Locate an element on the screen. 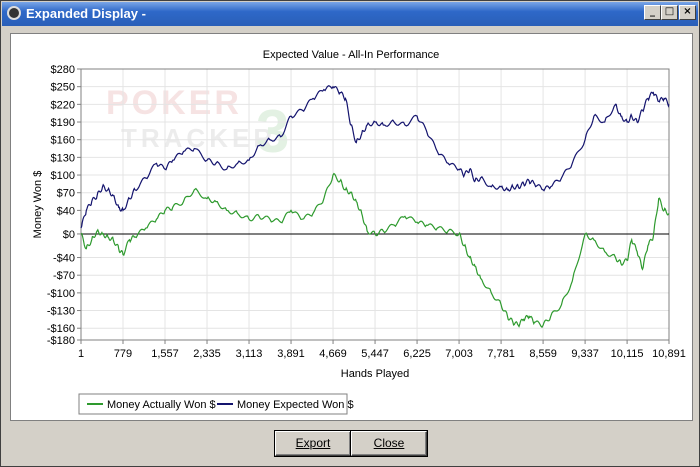 Image resolution: width=700 pixels, height=467 pixels. x-tick-label: 779 is located at coordinates (123, 354).